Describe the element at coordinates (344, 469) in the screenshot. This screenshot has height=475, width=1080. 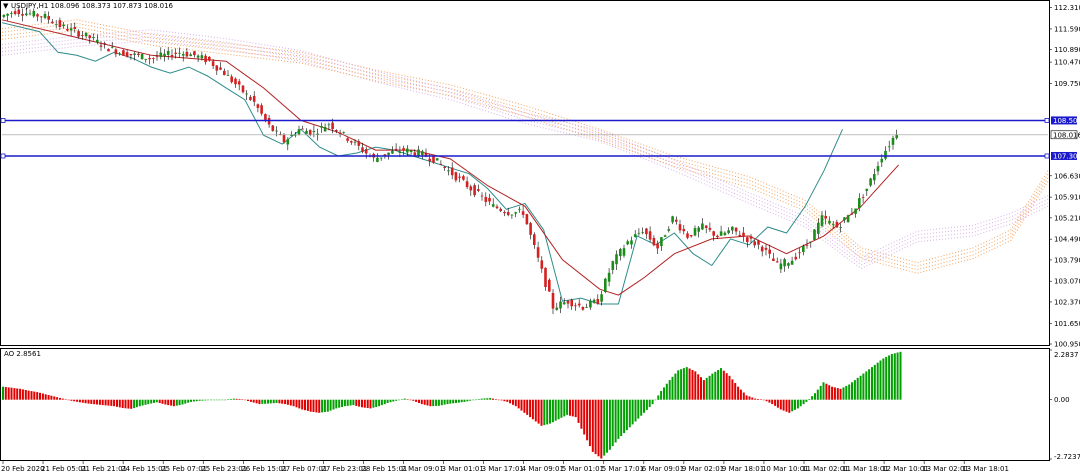
I see `time-tick-label: 27 Feb 23:01` at that location.